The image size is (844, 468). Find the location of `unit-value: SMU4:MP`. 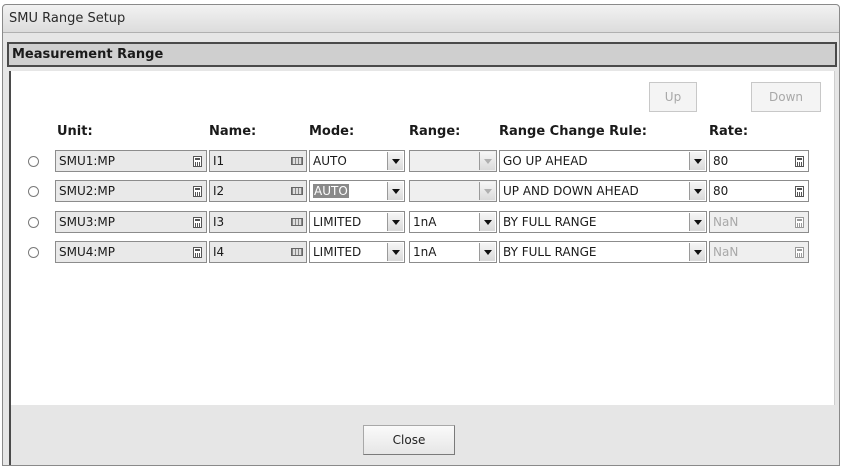

unit-value: SMU4:MP is located at coordinates (87, 252).